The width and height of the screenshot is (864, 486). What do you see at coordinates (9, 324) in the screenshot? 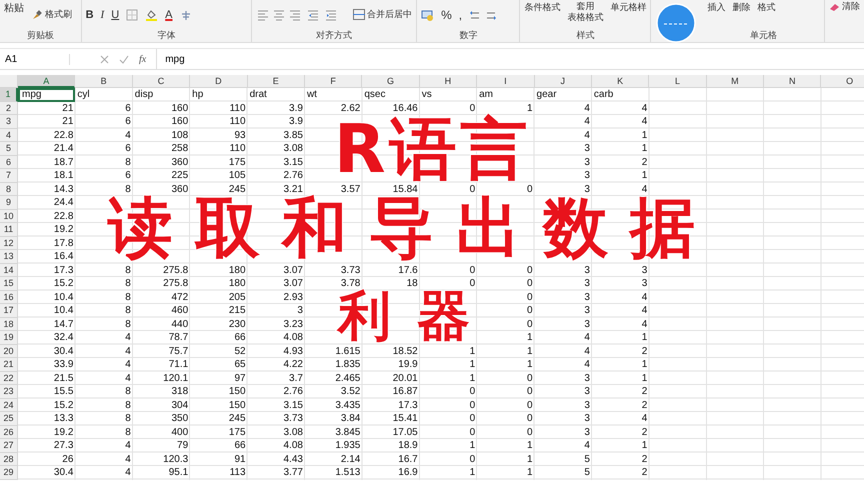
I see `row-header: 18` at bounding box center [9, 324].